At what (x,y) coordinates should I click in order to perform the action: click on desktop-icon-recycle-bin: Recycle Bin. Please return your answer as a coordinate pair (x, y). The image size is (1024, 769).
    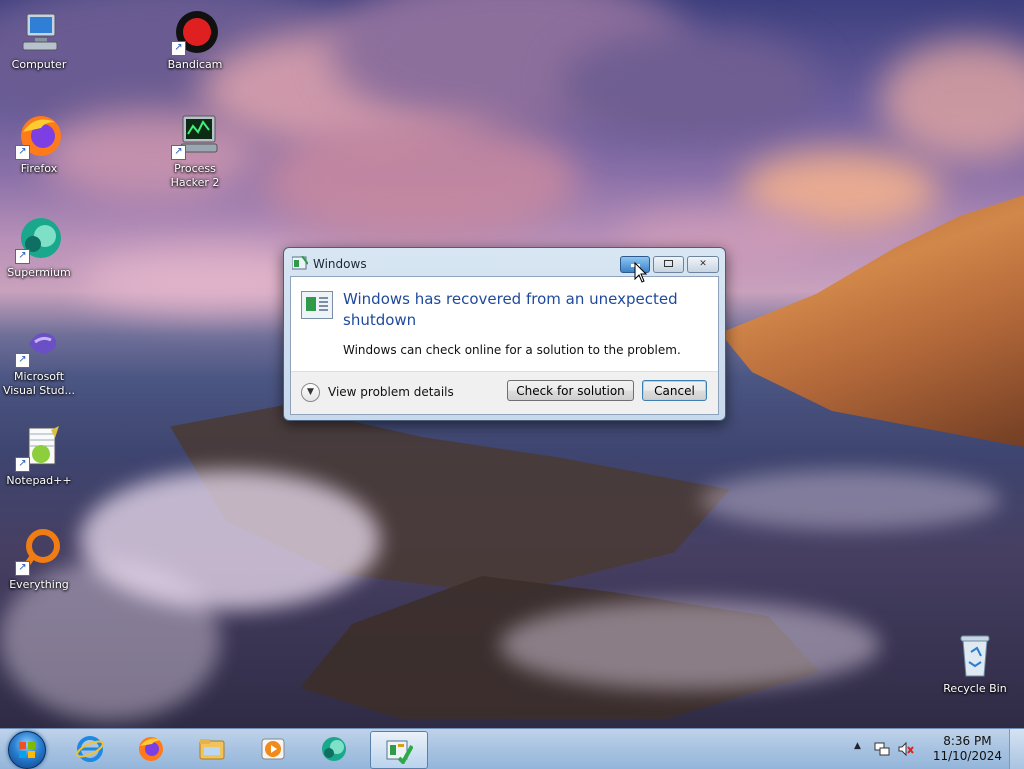
    Looking at the image, I should click on (975, 664).